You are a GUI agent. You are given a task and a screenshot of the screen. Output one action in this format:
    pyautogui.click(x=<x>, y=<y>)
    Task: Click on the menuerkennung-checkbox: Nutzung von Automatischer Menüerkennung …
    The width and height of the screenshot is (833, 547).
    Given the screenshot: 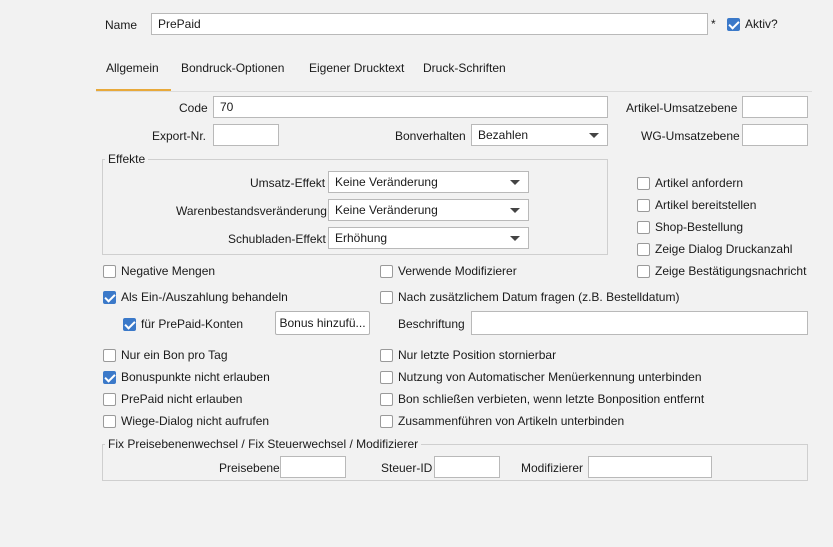 What is the action you would take?
    pyautogui.click(x=541, y=377)
    